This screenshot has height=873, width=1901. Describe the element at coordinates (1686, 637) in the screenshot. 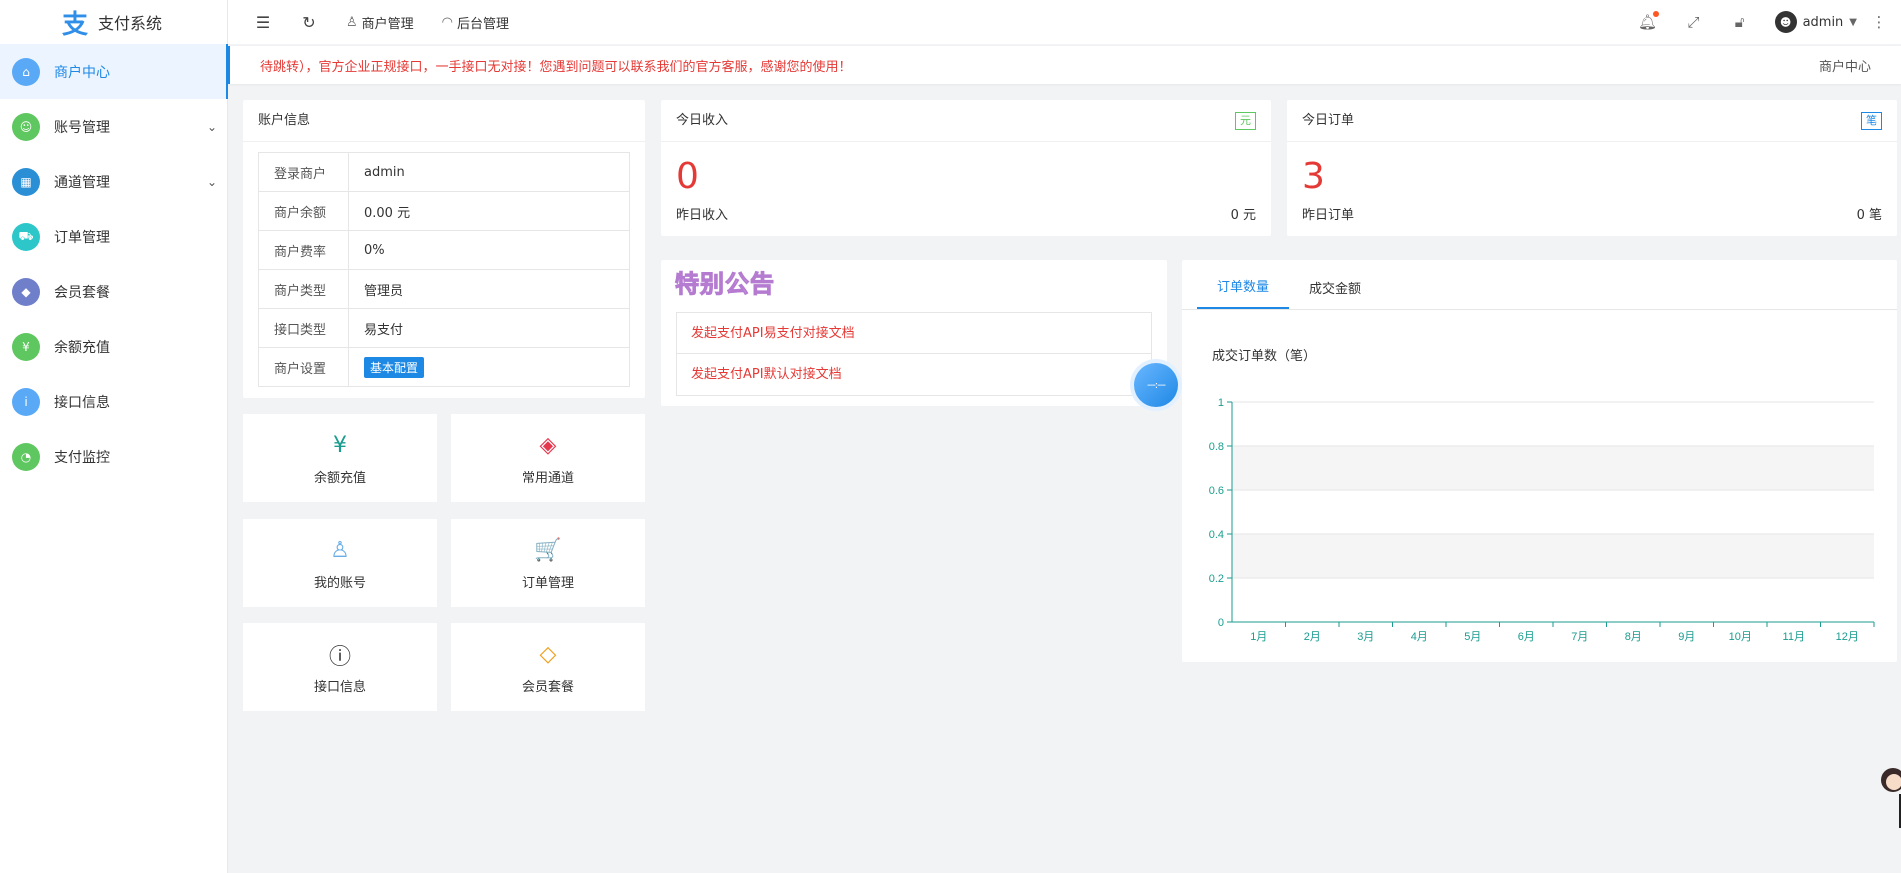

I see `x-tick-label: 9月` at that location.